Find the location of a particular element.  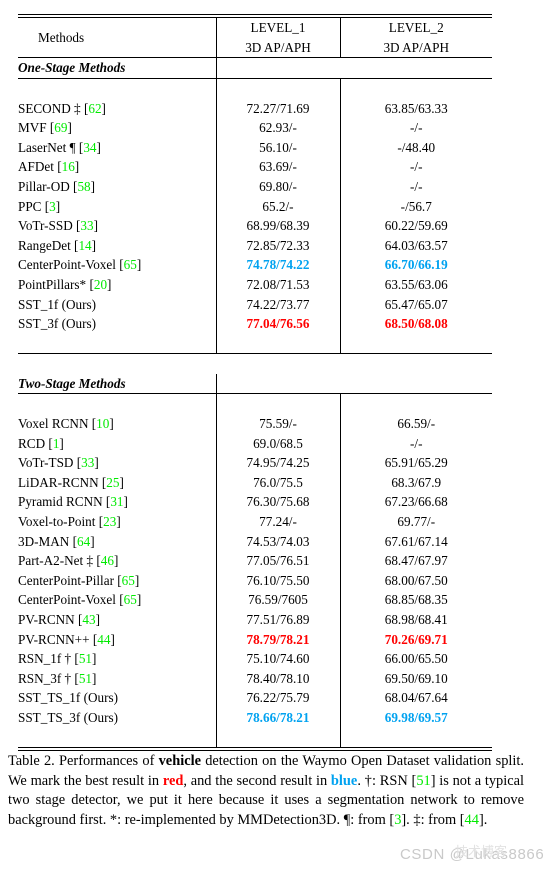

method-name: CenterPoint-Pillar is located at coordinates (66, 580).